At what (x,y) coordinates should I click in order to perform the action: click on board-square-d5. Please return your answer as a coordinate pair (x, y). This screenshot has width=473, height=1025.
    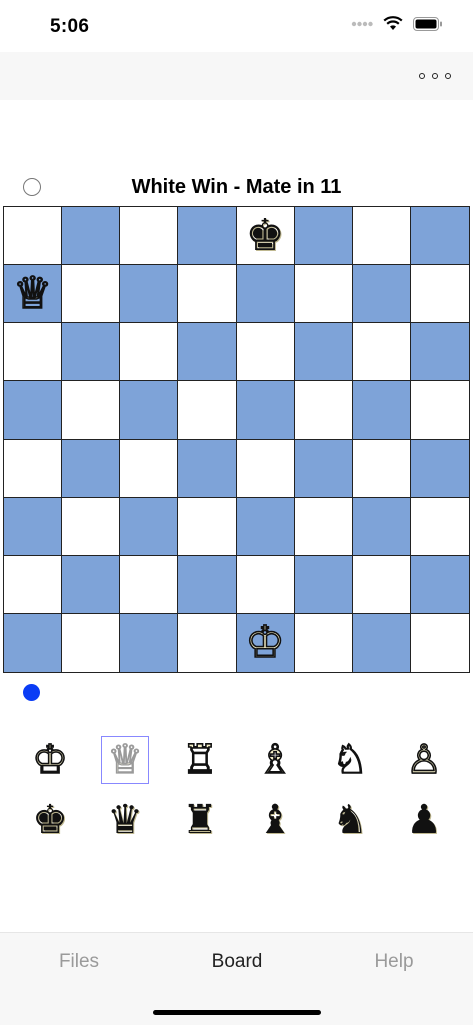
    Looking at the image, I should click on (207, 410).